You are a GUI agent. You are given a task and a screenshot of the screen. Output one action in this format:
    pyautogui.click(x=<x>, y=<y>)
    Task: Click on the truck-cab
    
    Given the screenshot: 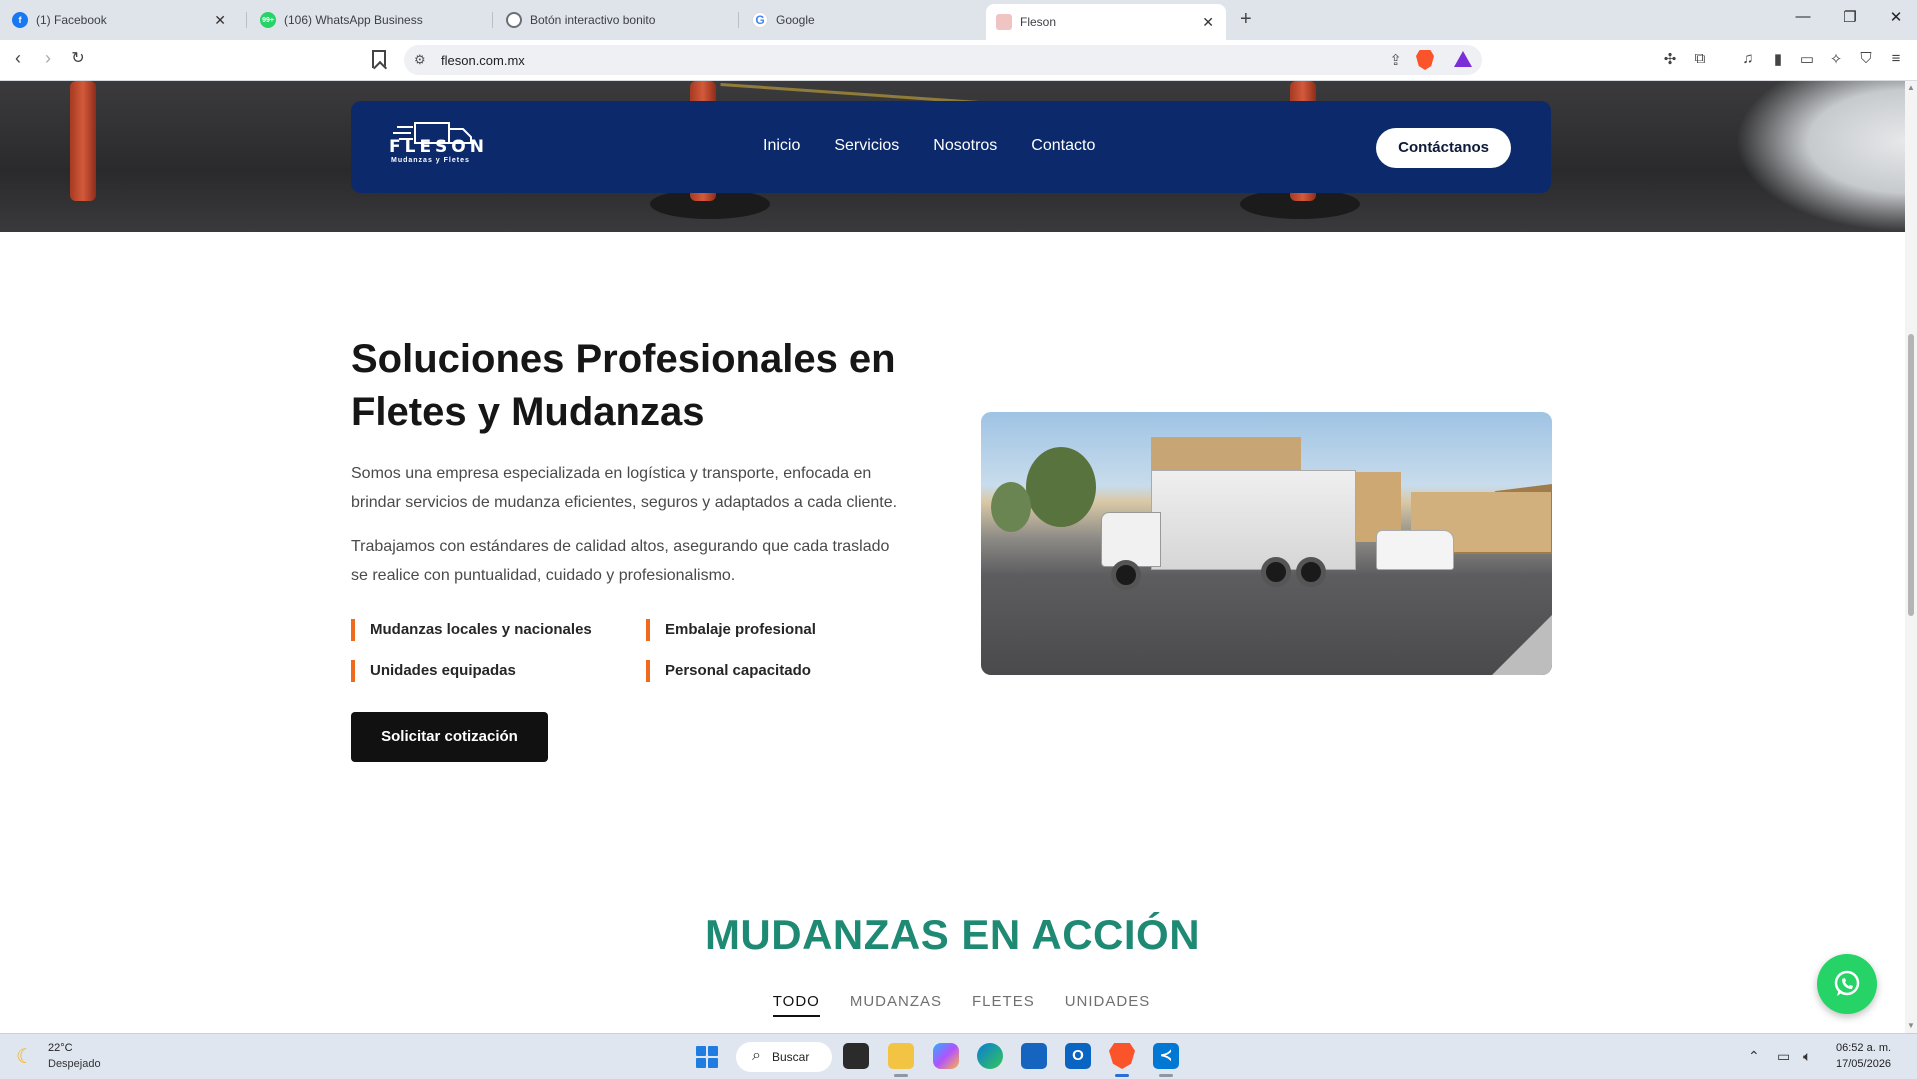 What is the action you would take?
    pyautogui.click(x=1131, y=539)
    